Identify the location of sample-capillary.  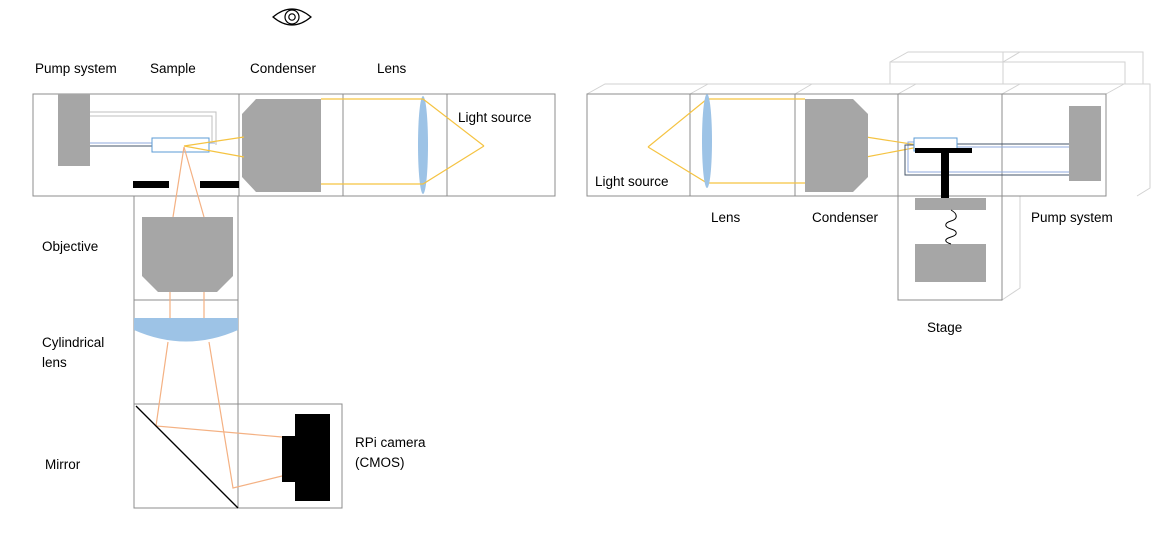
(180, 145).